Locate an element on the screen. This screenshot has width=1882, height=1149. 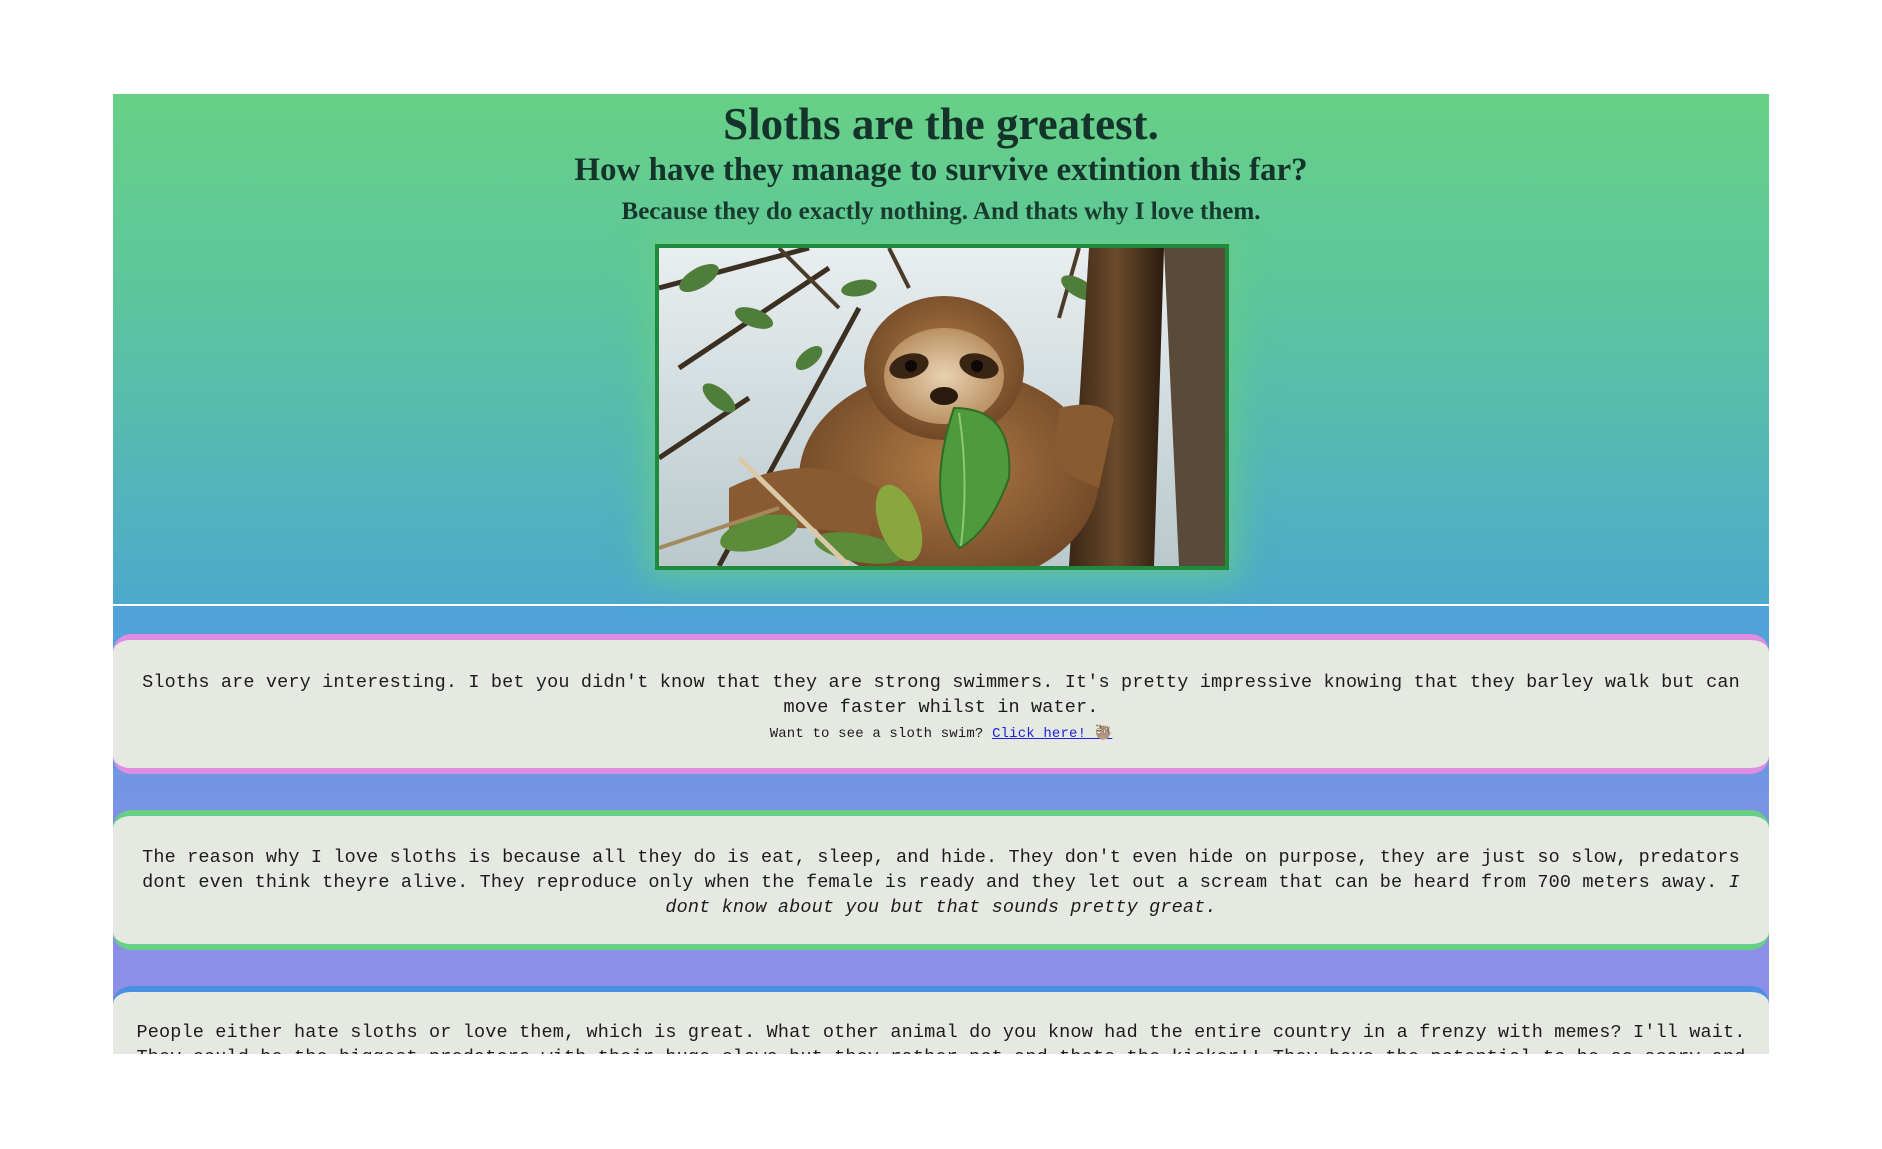
swim-prompt-line: Want to see a sloth swim? Click here! 🦥 is located at coordinates (941, 734).